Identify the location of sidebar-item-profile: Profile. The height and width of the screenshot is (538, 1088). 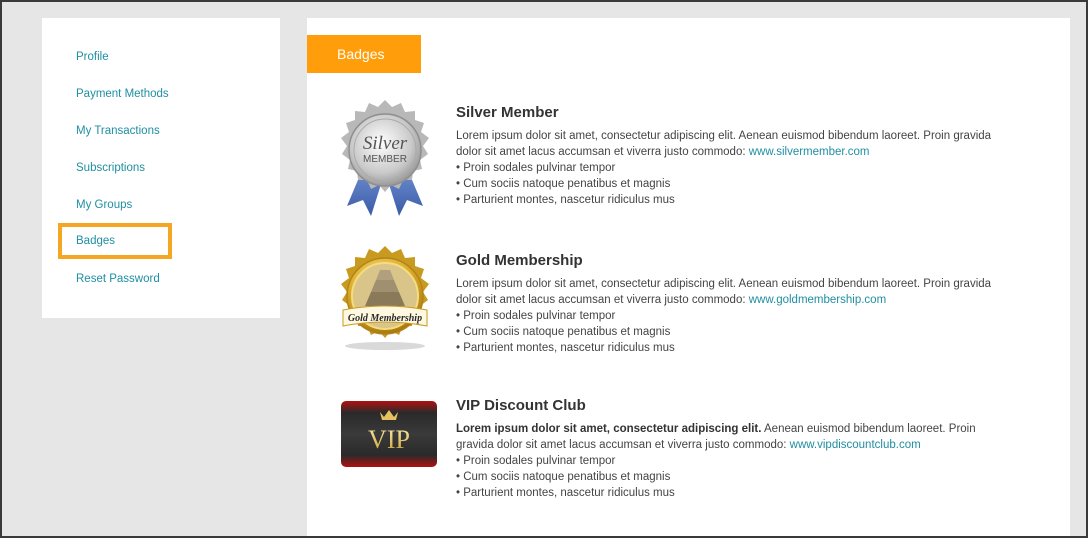
(92, 57).